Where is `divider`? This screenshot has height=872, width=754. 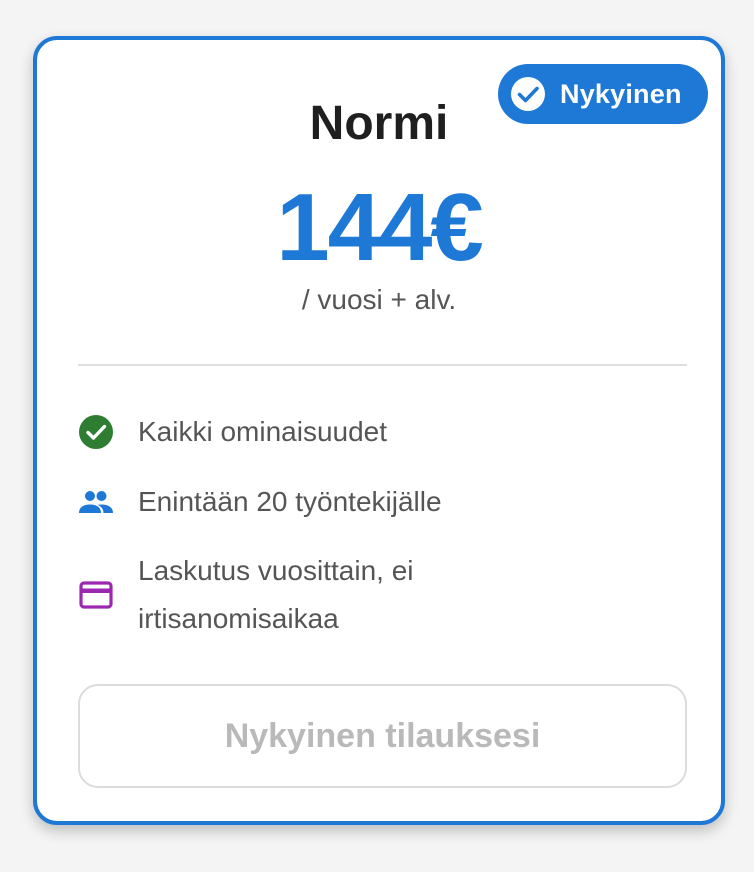 divider is located at coordinates (382, 365).